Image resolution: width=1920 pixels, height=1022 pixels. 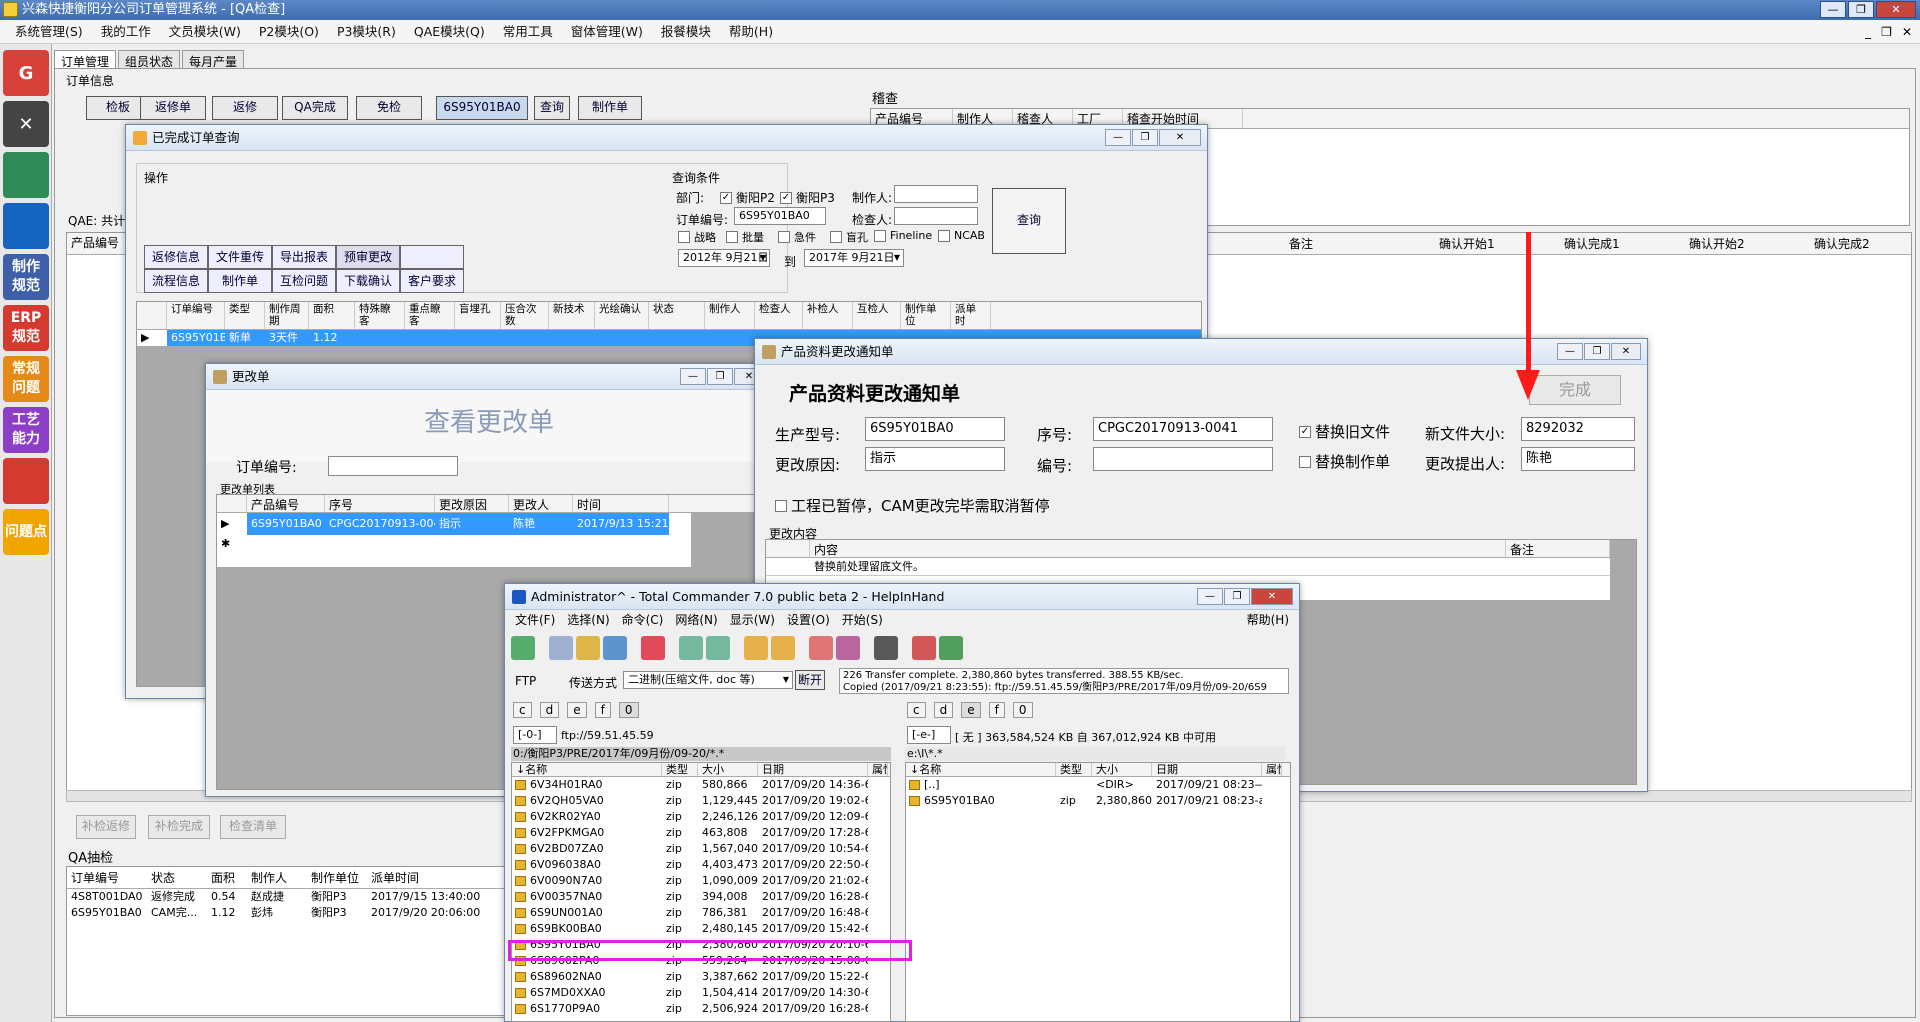 I want to click on refresh-icon, so click(x=523, y=648).